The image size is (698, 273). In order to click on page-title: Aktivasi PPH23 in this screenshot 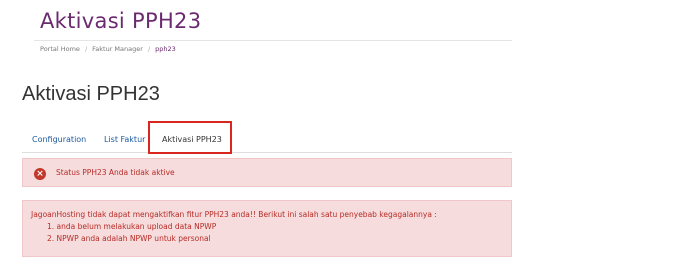, I will do `click(91, 94)`.